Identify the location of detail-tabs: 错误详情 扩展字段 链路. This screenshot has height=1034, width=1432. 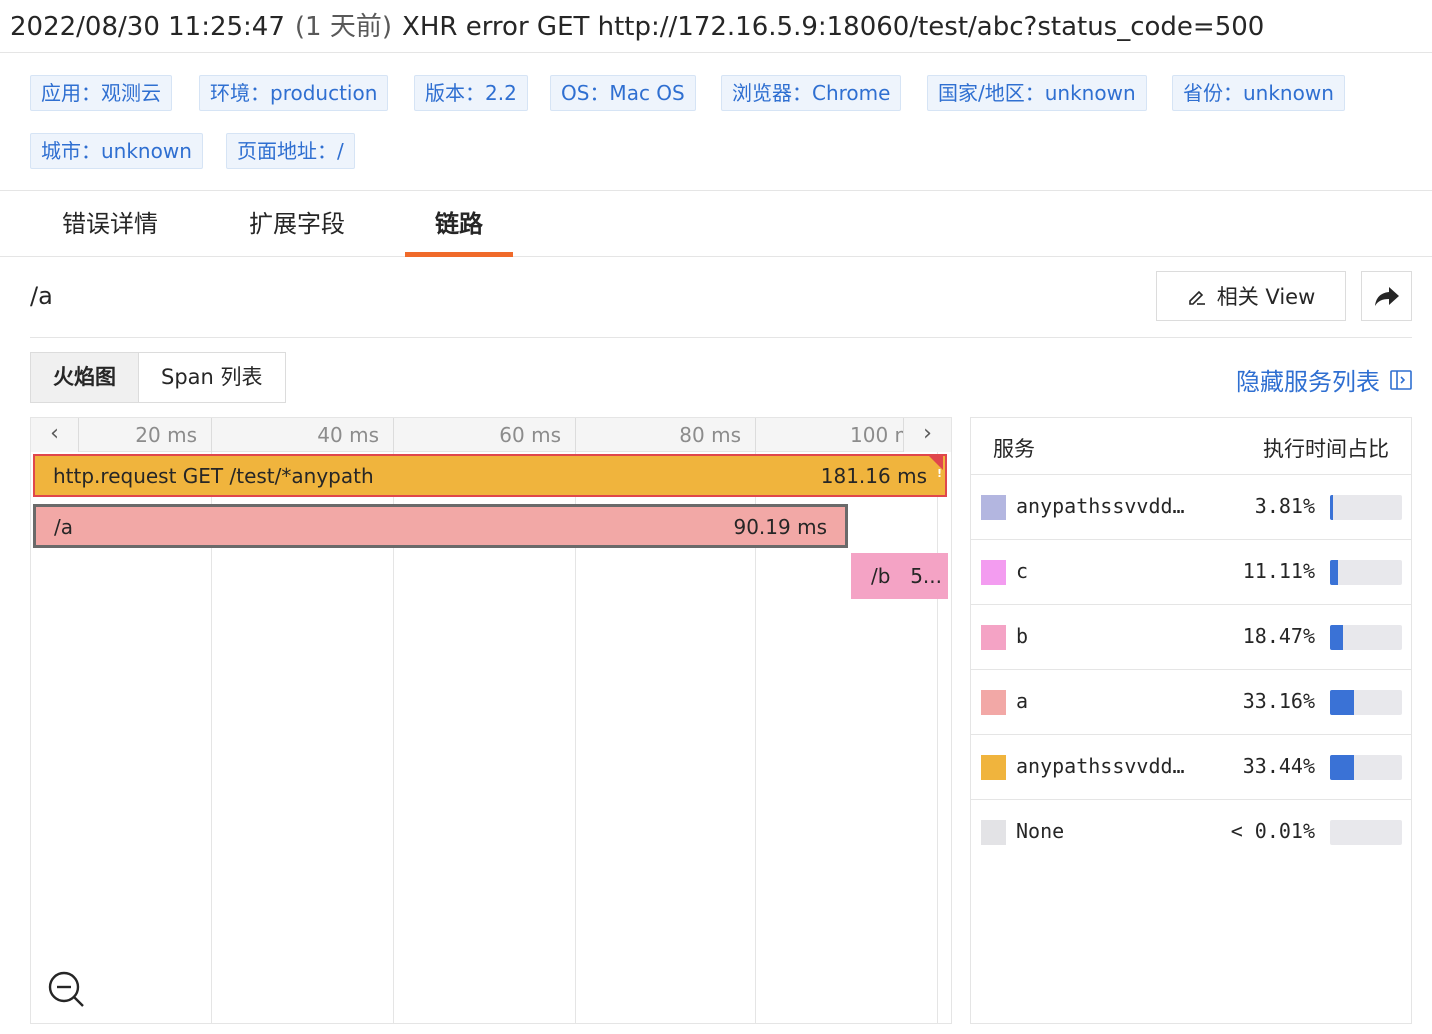
(716, 223).